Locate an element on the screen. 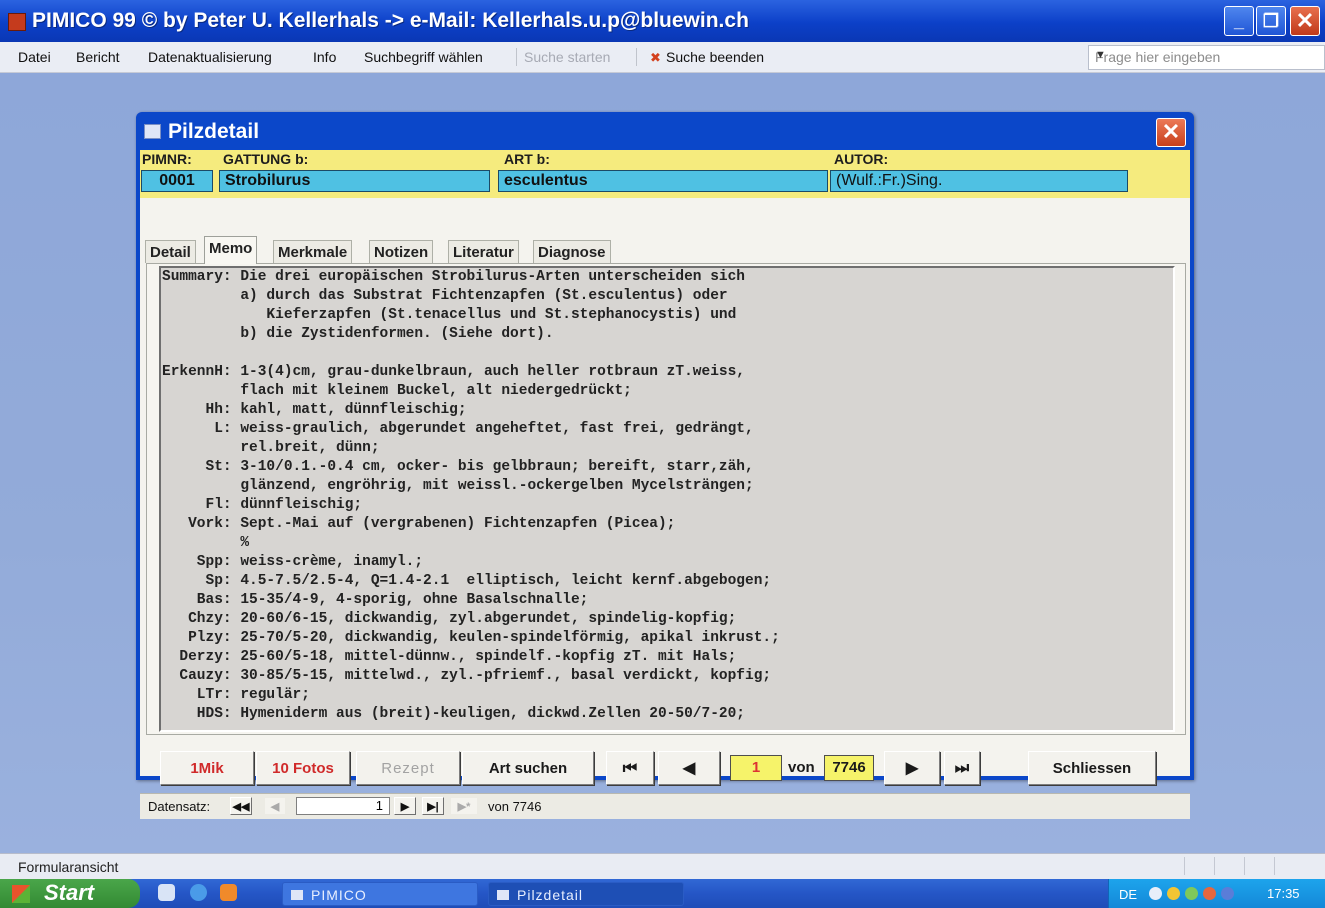 Image resolution: width=1325 pixels, height=908 pixels. desktop-icon is located at coordinates (166, 892).